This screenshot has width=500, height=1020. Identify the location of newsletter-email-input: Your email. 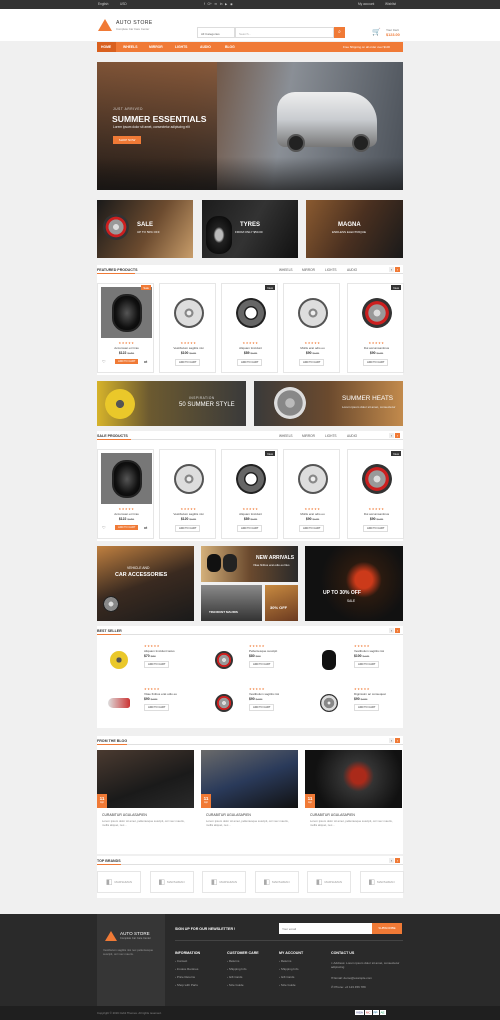
(325, 928).